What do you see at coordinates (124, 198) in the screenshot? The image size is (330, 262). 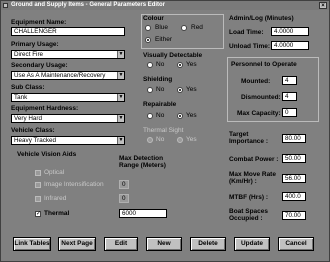 I see `infrared-range-field: 0` at bounding box center [124, 198].